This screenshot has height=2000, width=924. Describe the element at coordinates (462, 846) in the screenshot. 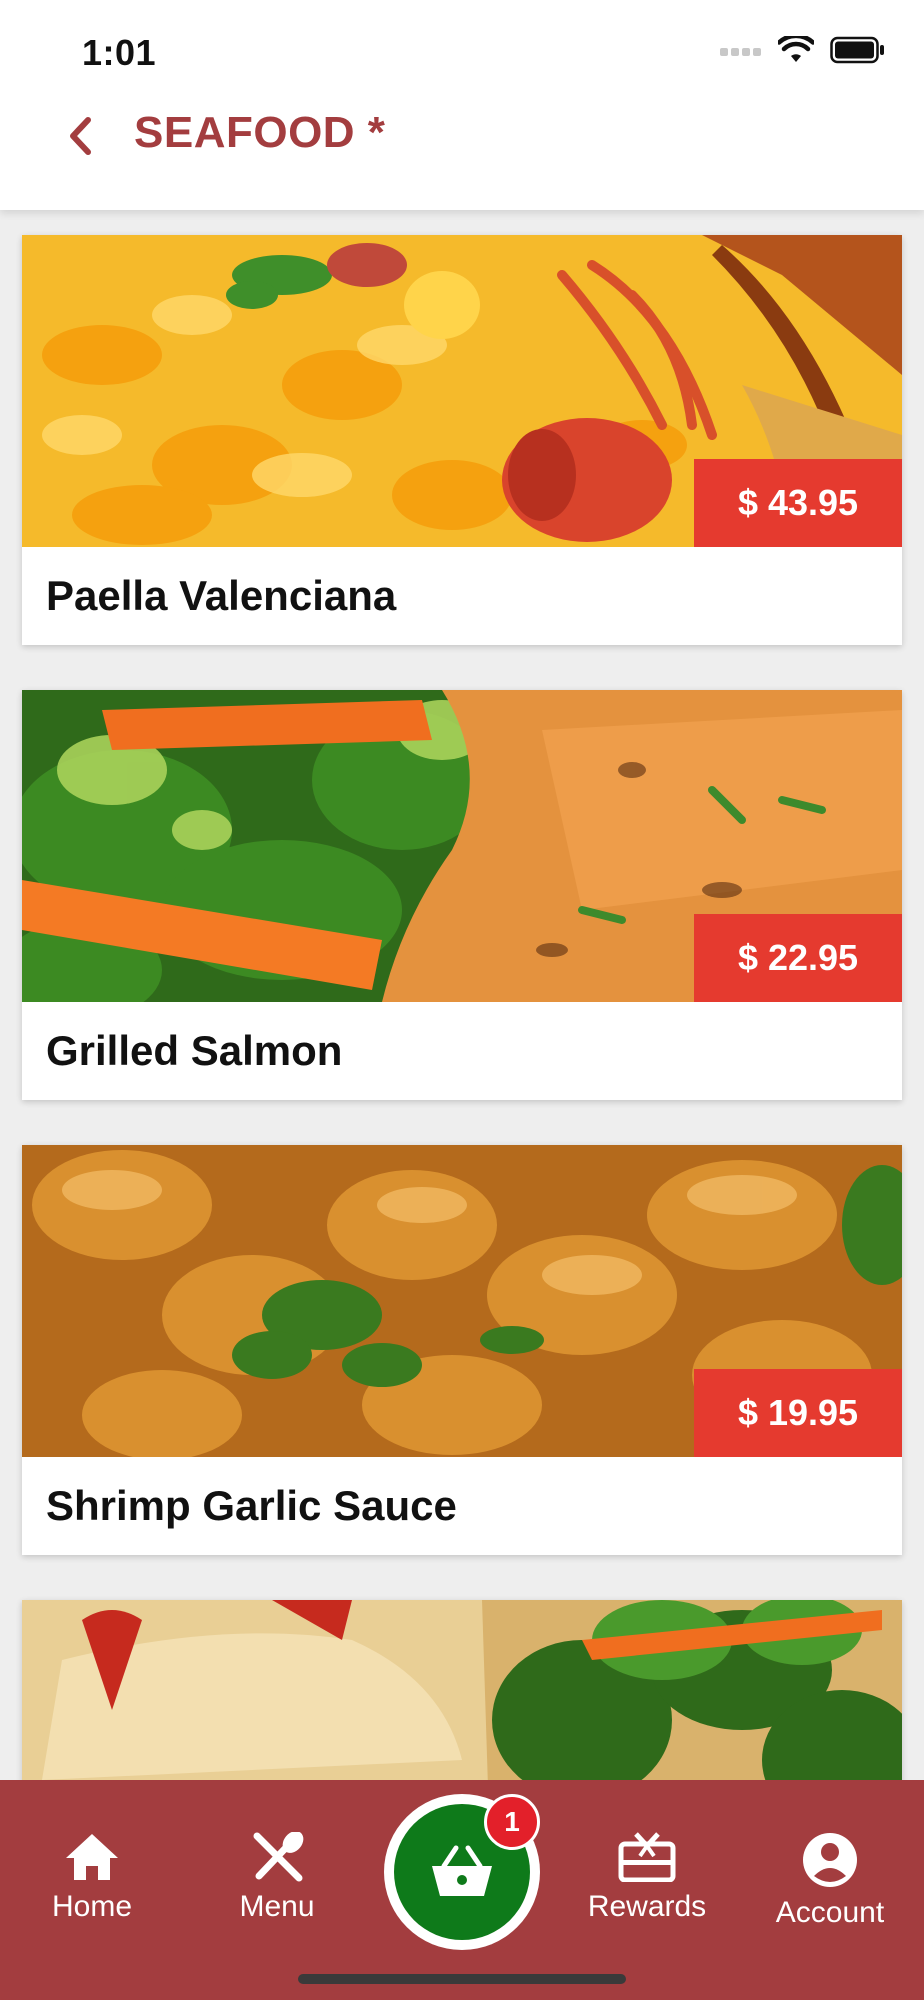

I see `dish-image: $ 22.95` at that location.